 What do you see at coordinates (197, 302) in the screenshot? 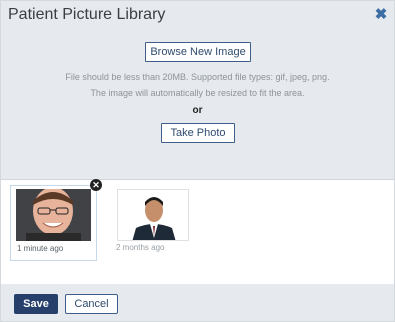
I see `dialog-footer: Save Cancel` at bounding box center [197, 302].